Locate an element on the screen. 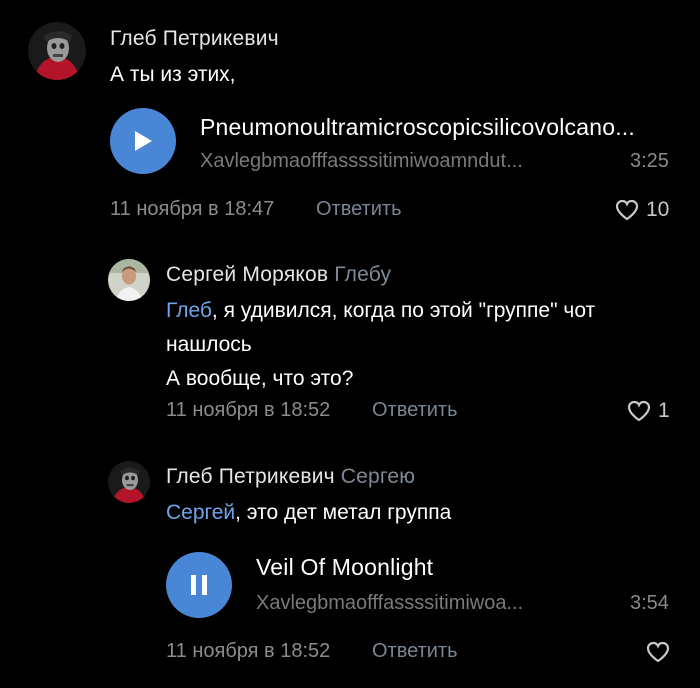 The image size is (700, 688). comment-author: Сергей Моряков Глебу is located at coordinates (278, 275).